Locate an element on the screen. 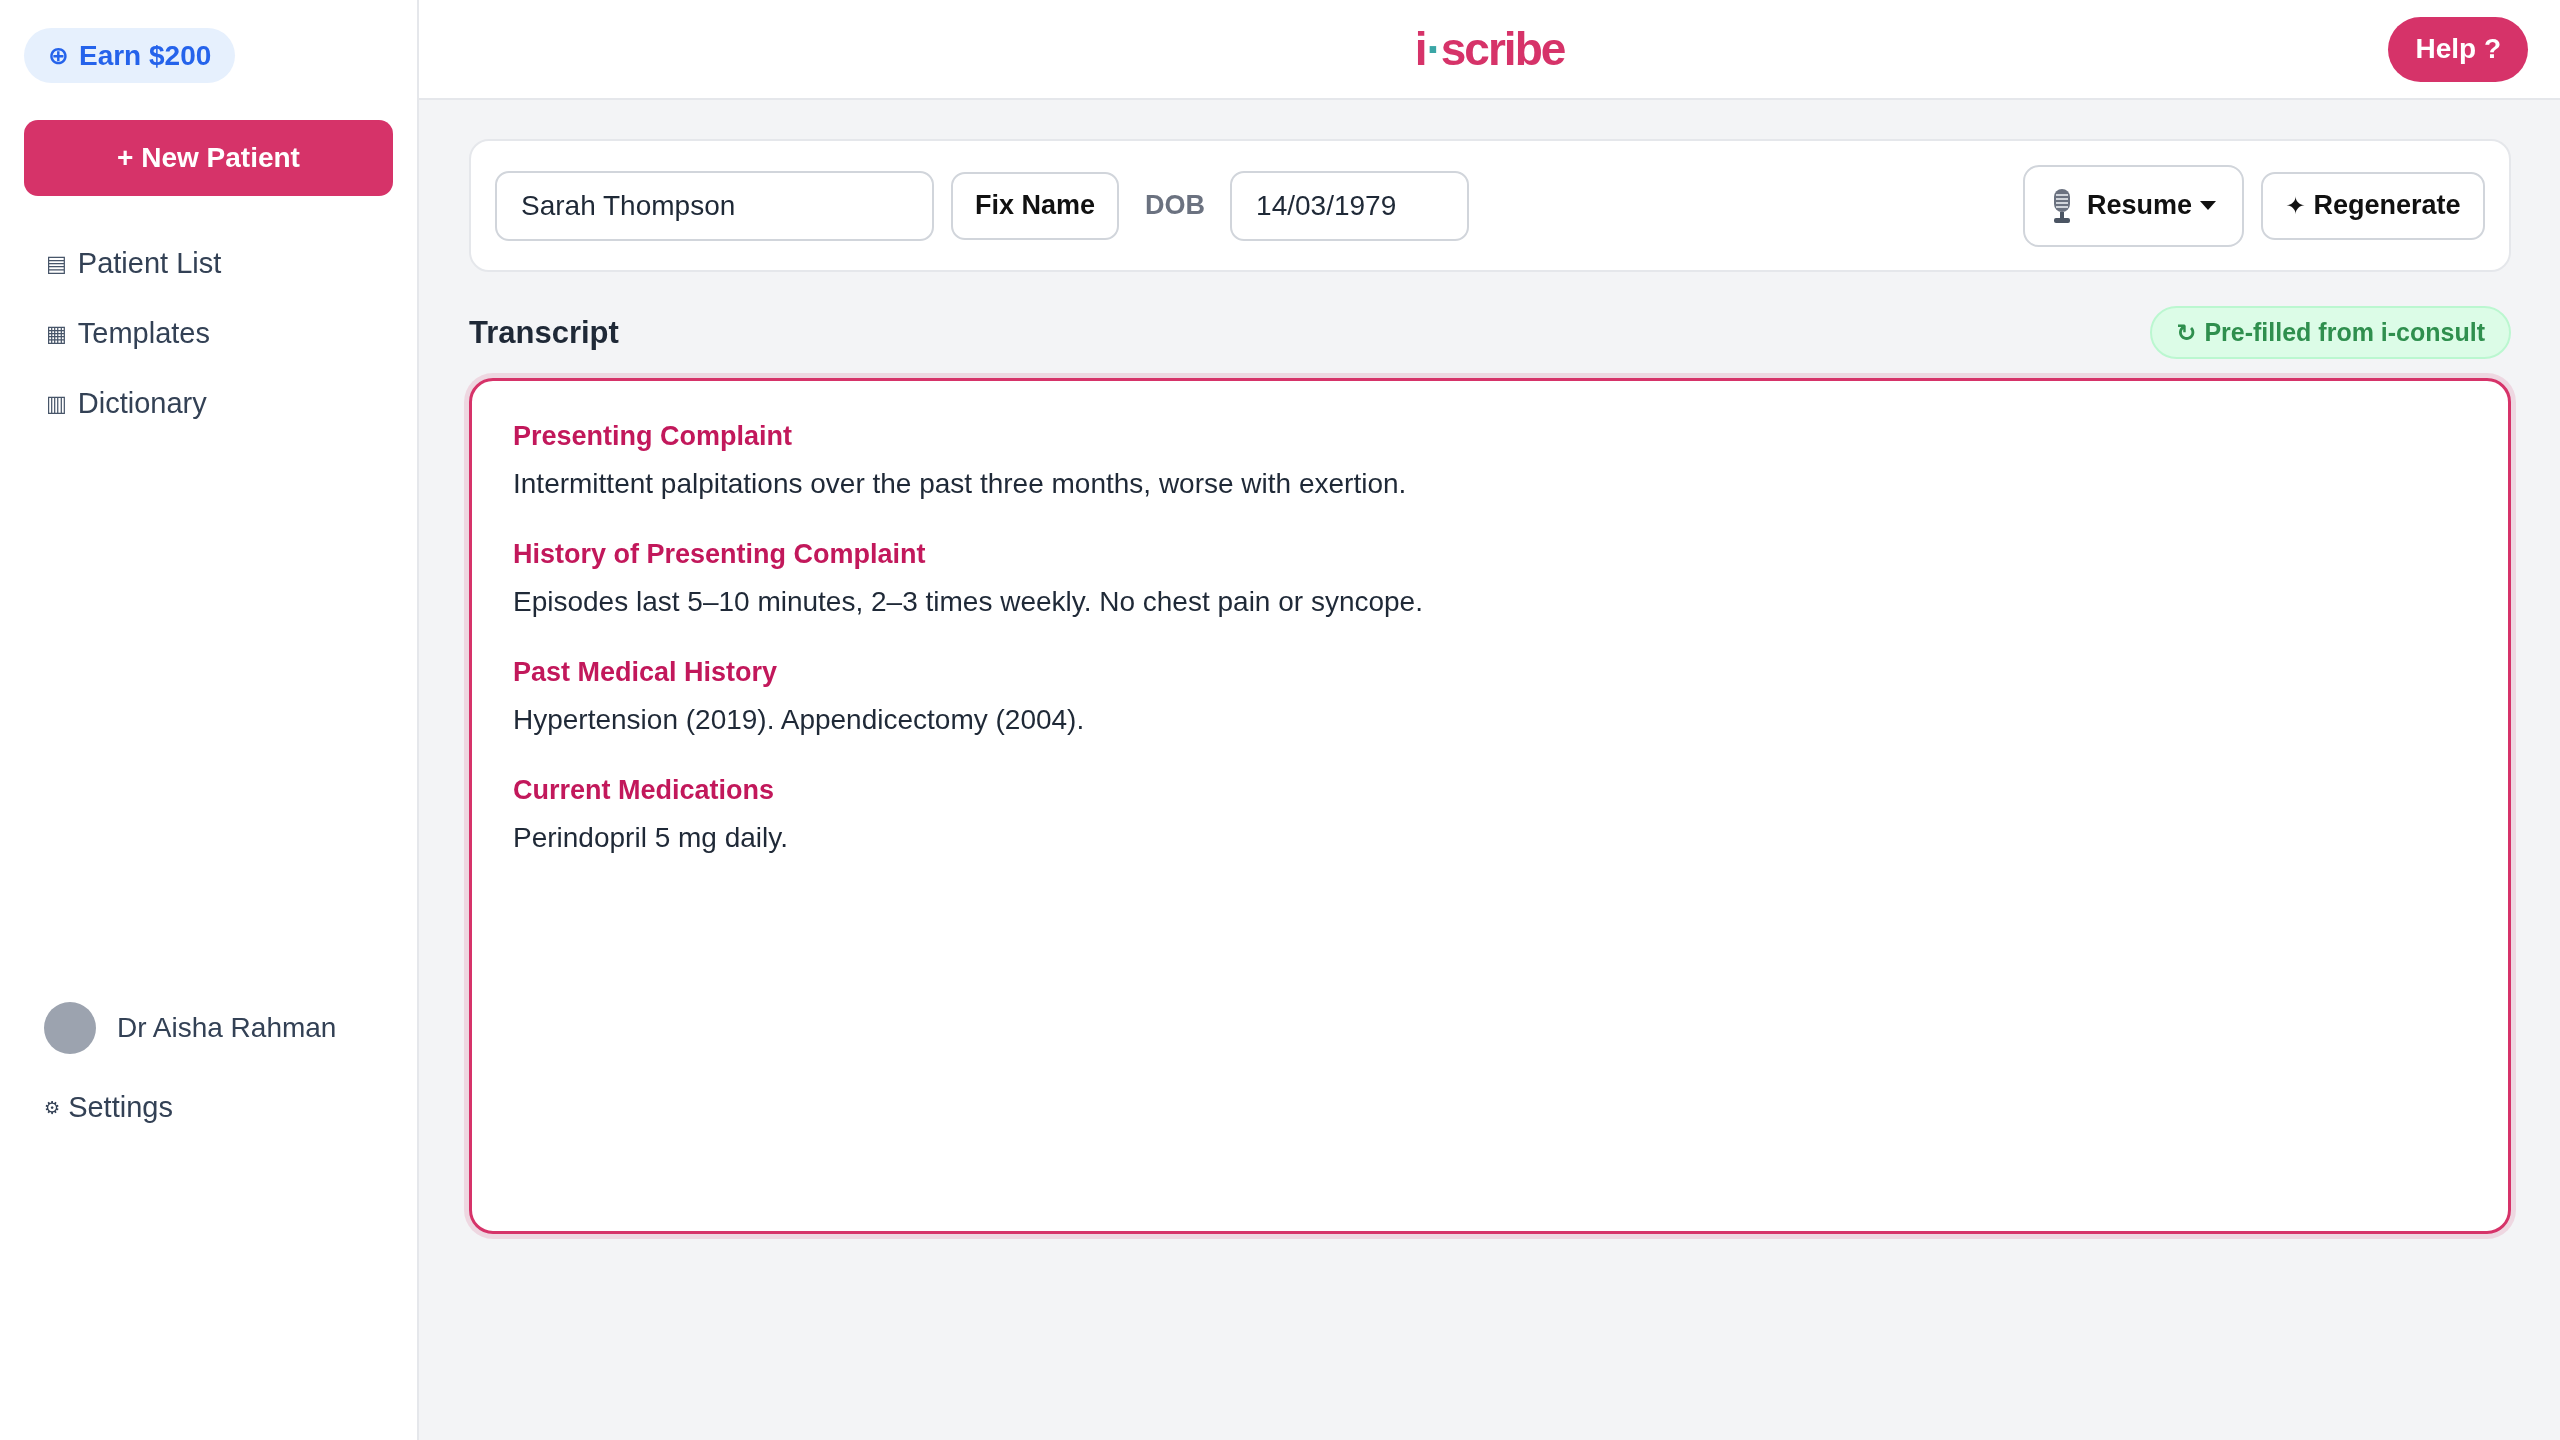 The image size is (2560, 1440). section-heading: Past Medical History is located at coordinates (645, 672).